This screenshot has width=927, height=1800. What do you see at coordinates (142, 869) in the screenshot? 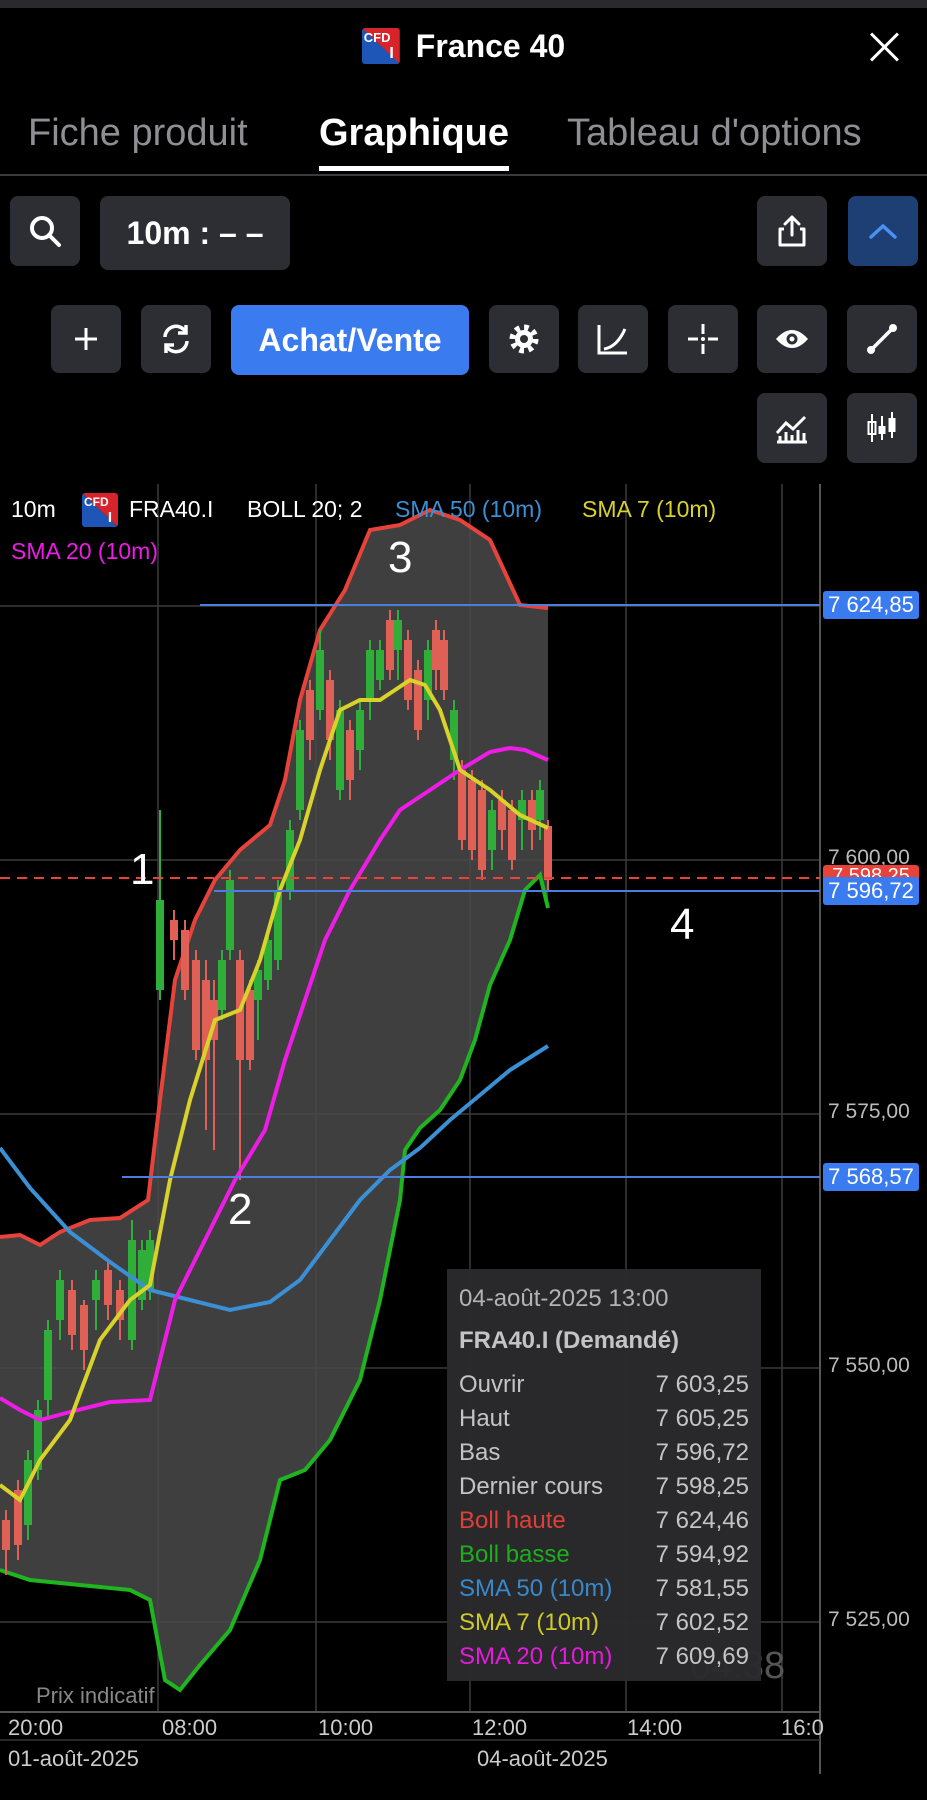
I see `annotation-1: 1` at bounding box center [142, 869].